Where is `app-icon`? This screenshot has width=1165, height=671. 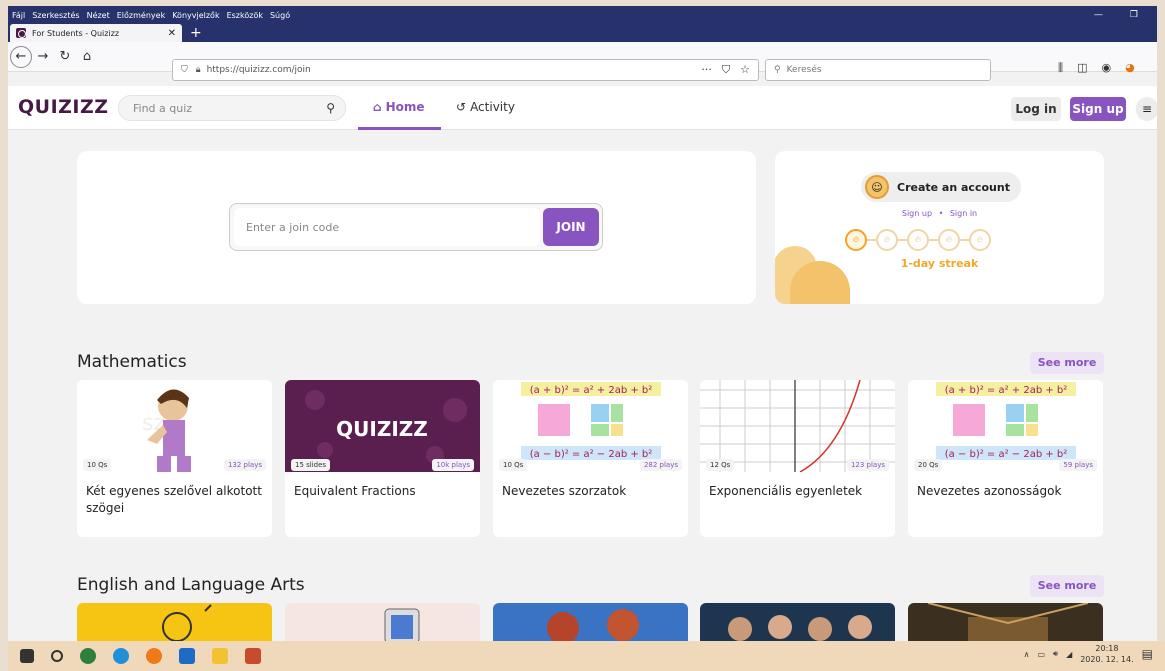
app-icon is located at coordinates (88, 656).